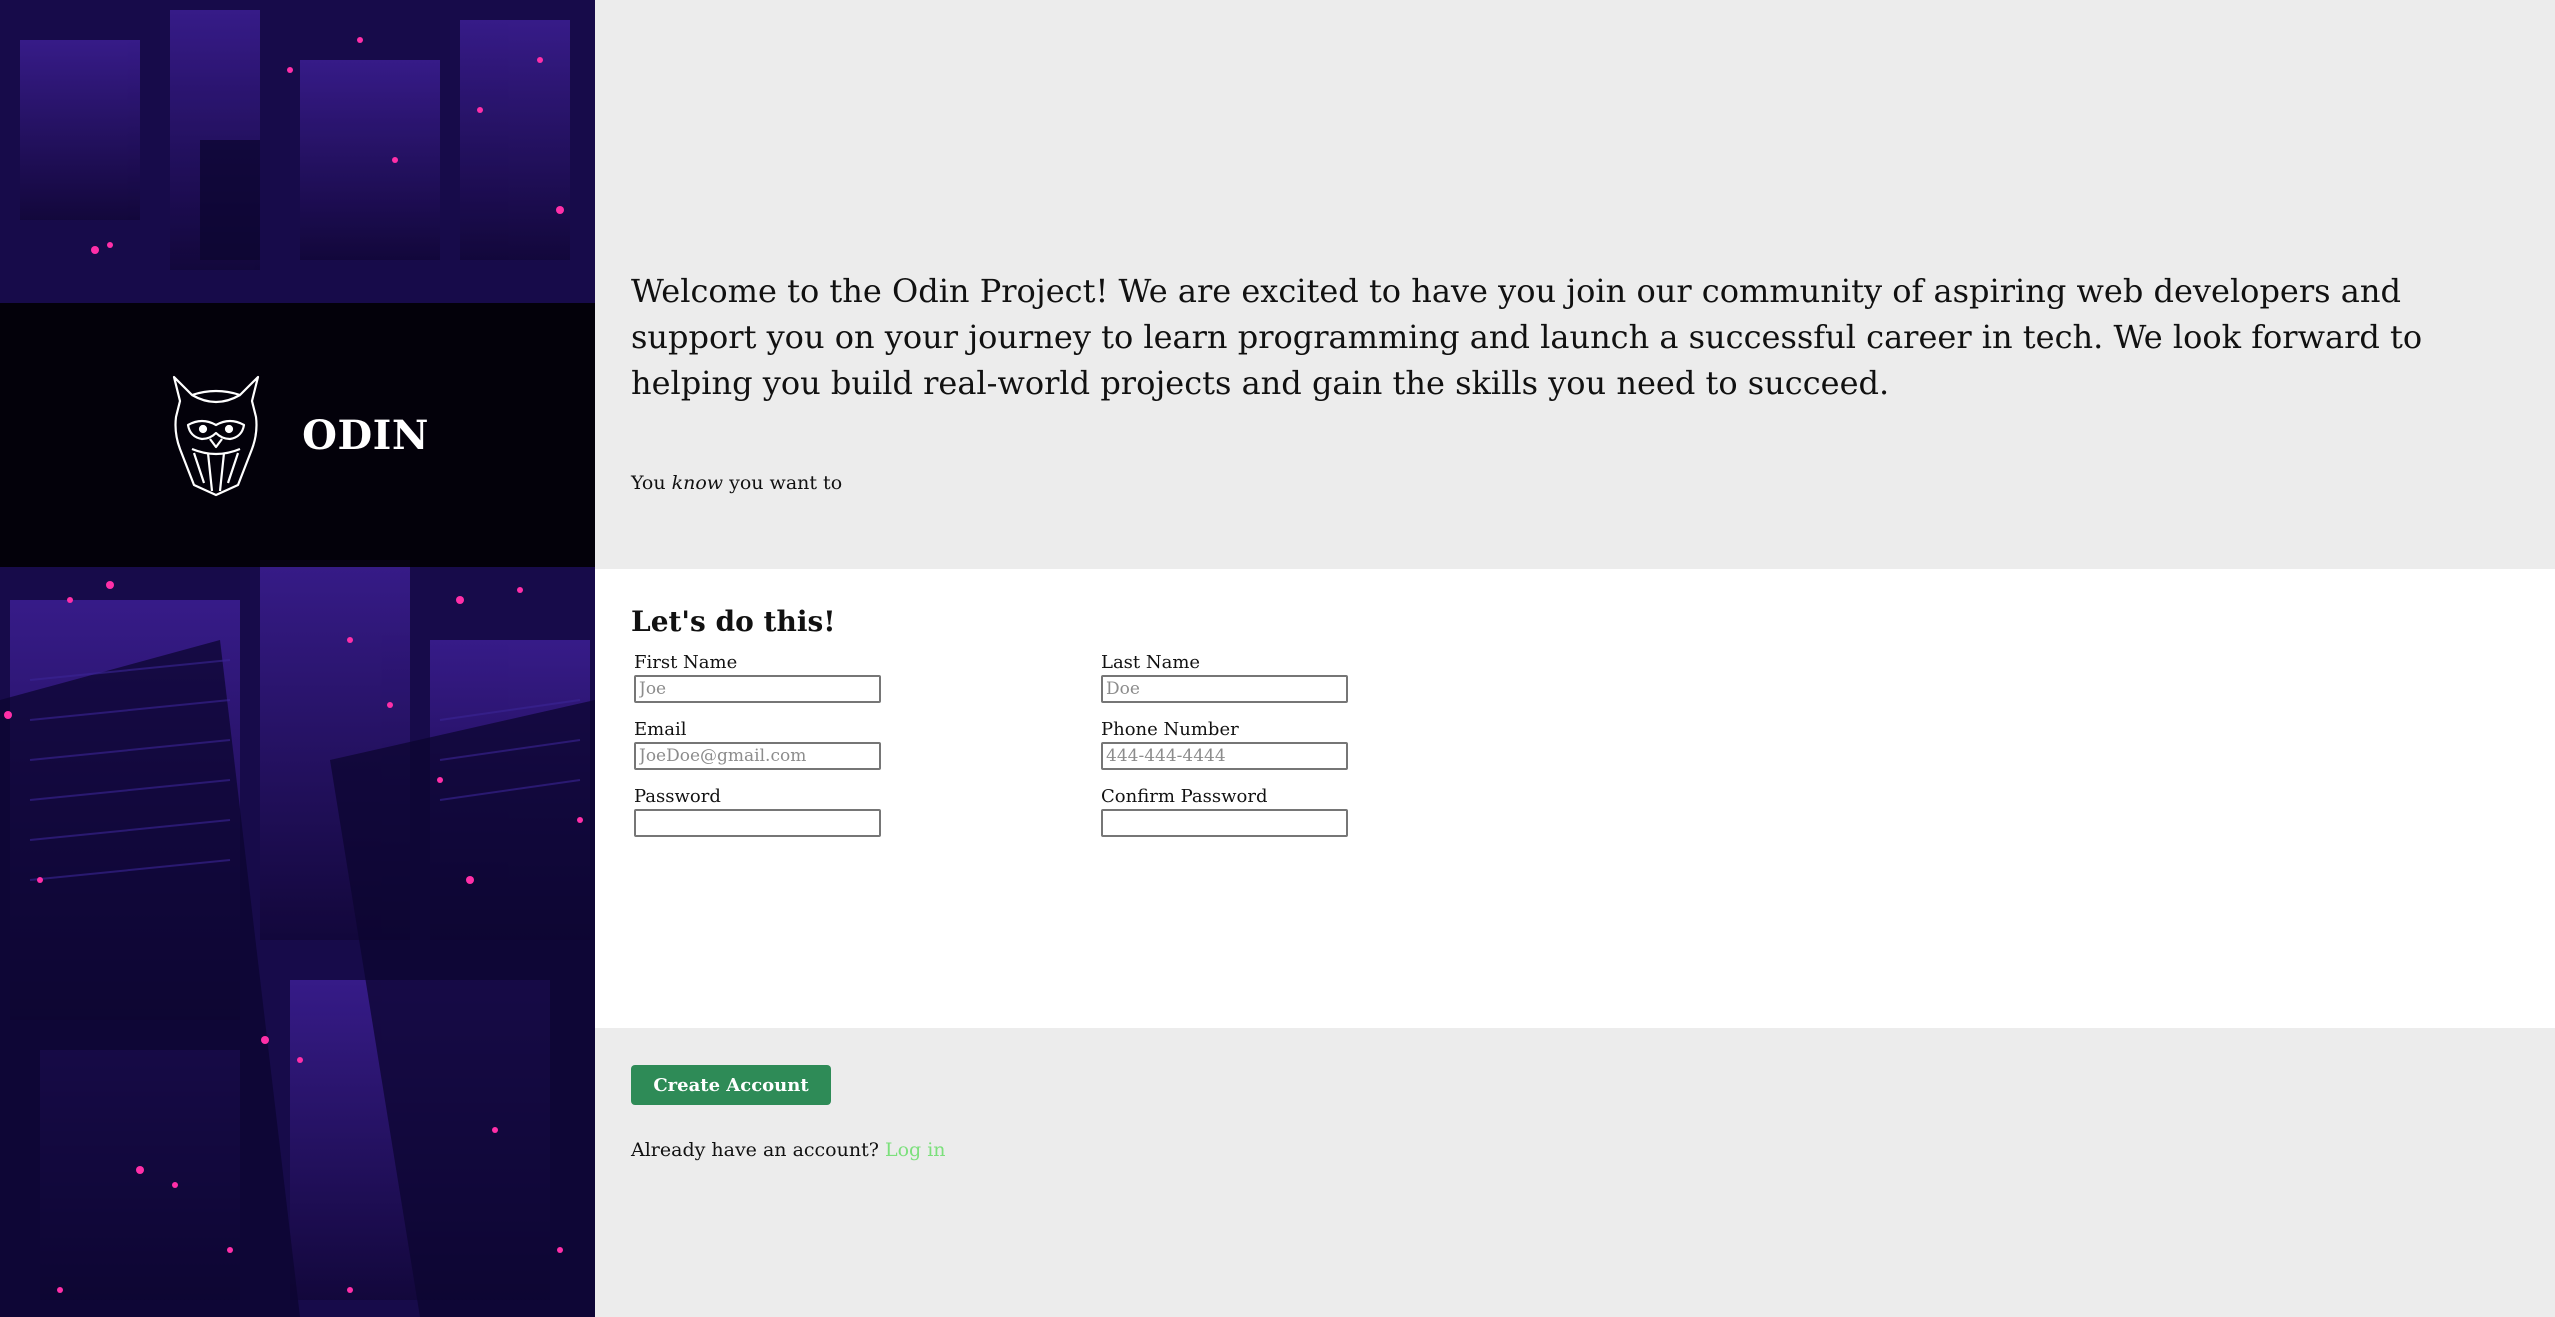  Describe the element at coordinates (731, 1085) in the screenshot. I see `create-account-button: Create Account` at that location.